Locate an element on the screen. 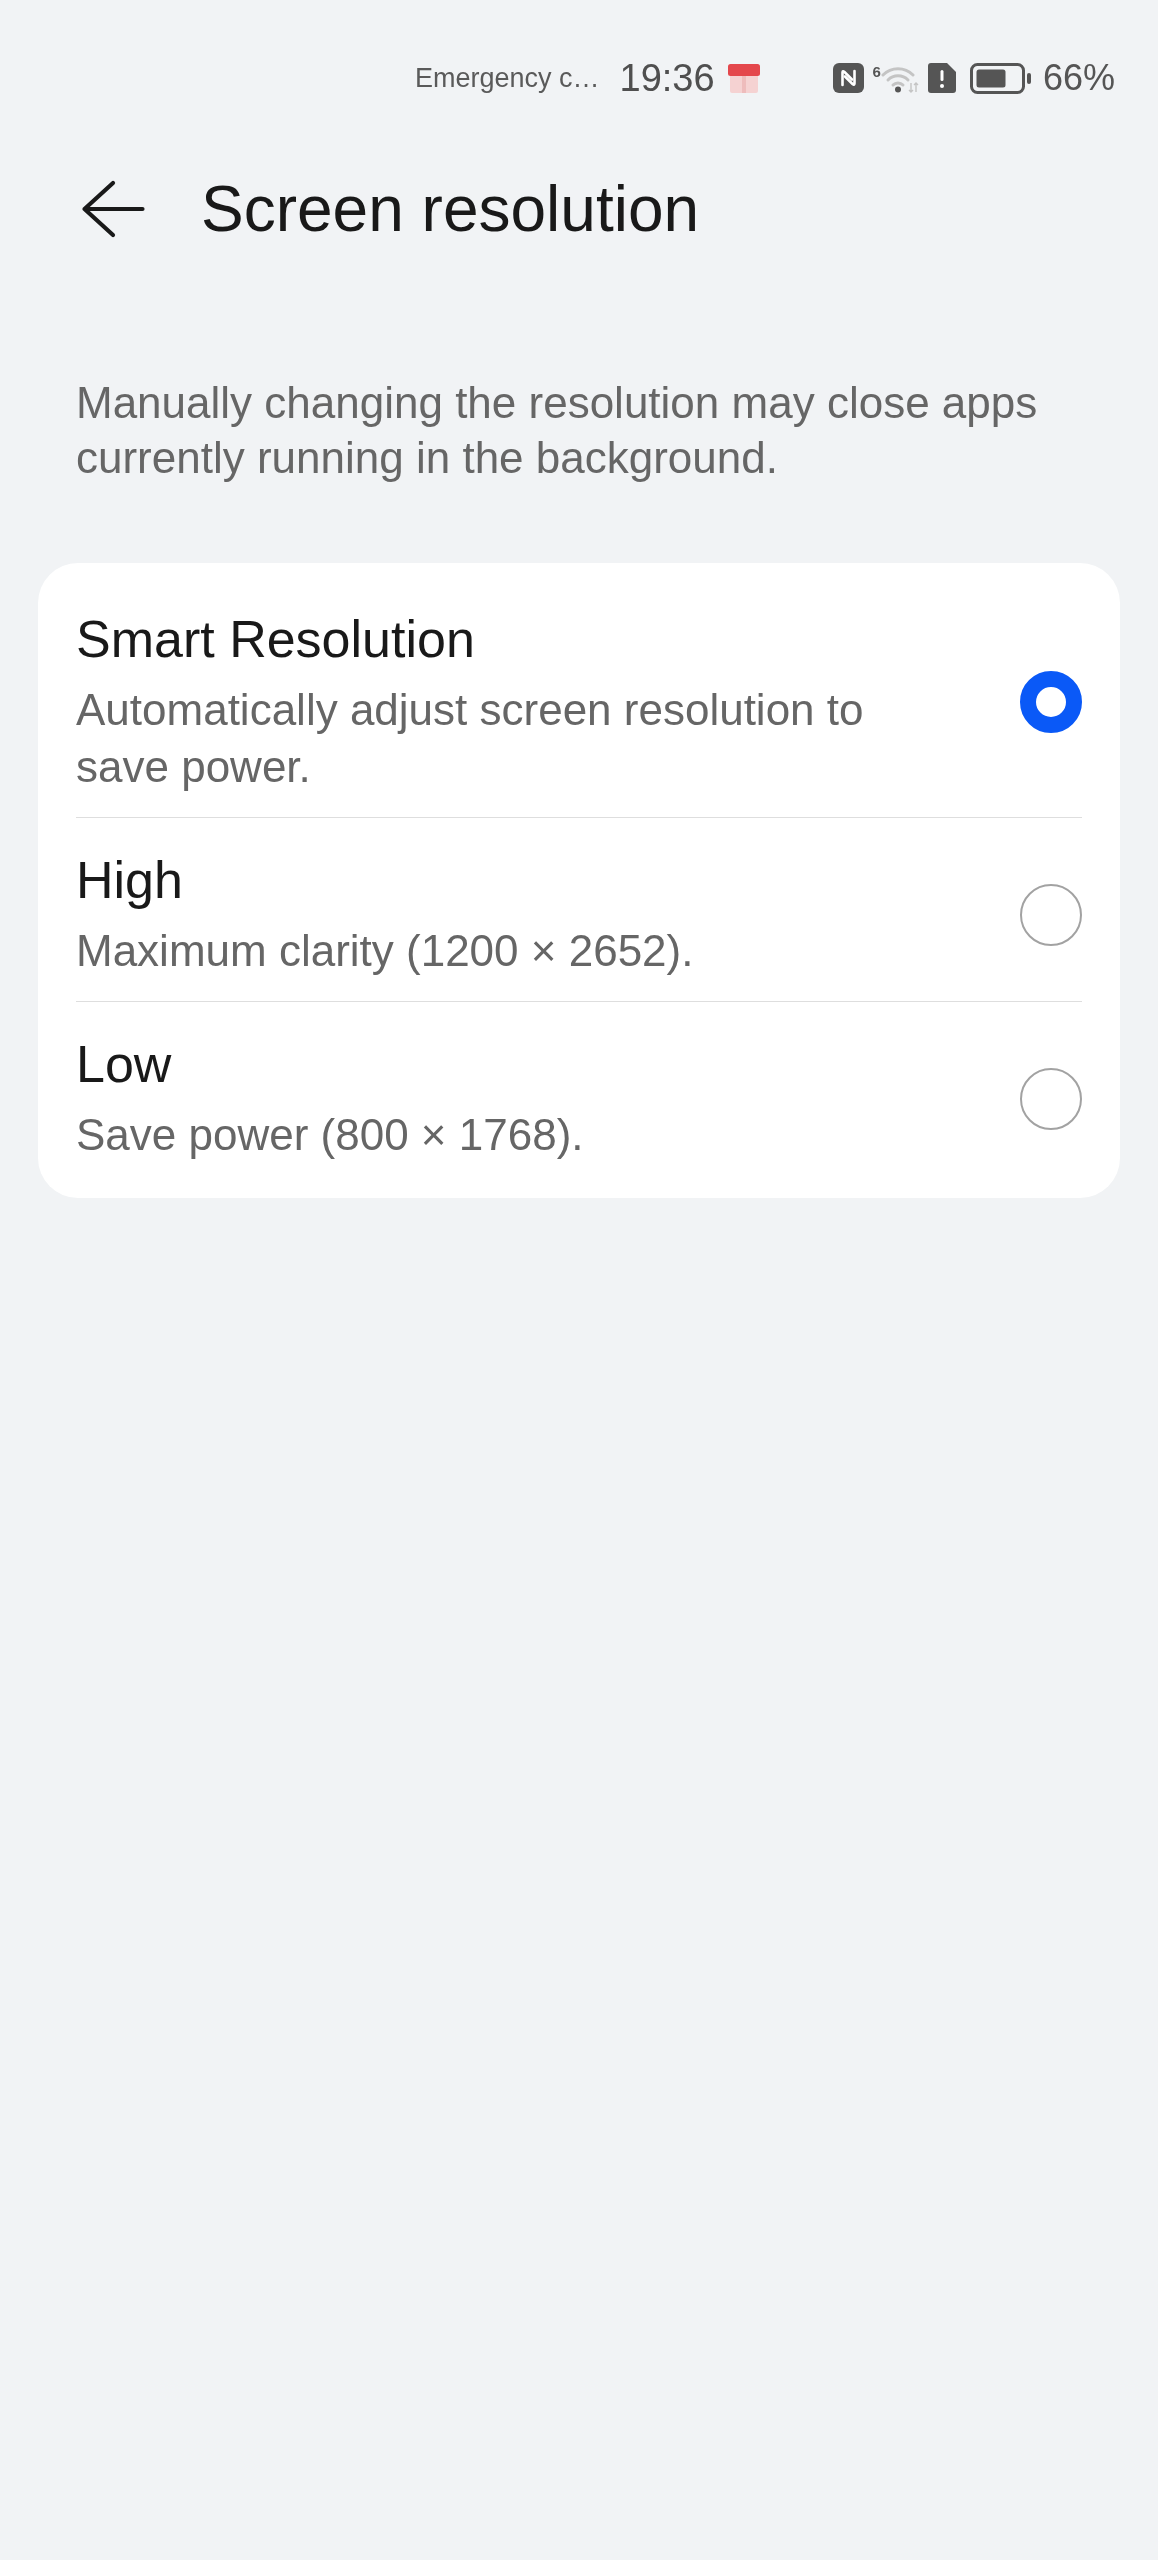  clock-time: 19:36 is located at coordinates (667, 78).